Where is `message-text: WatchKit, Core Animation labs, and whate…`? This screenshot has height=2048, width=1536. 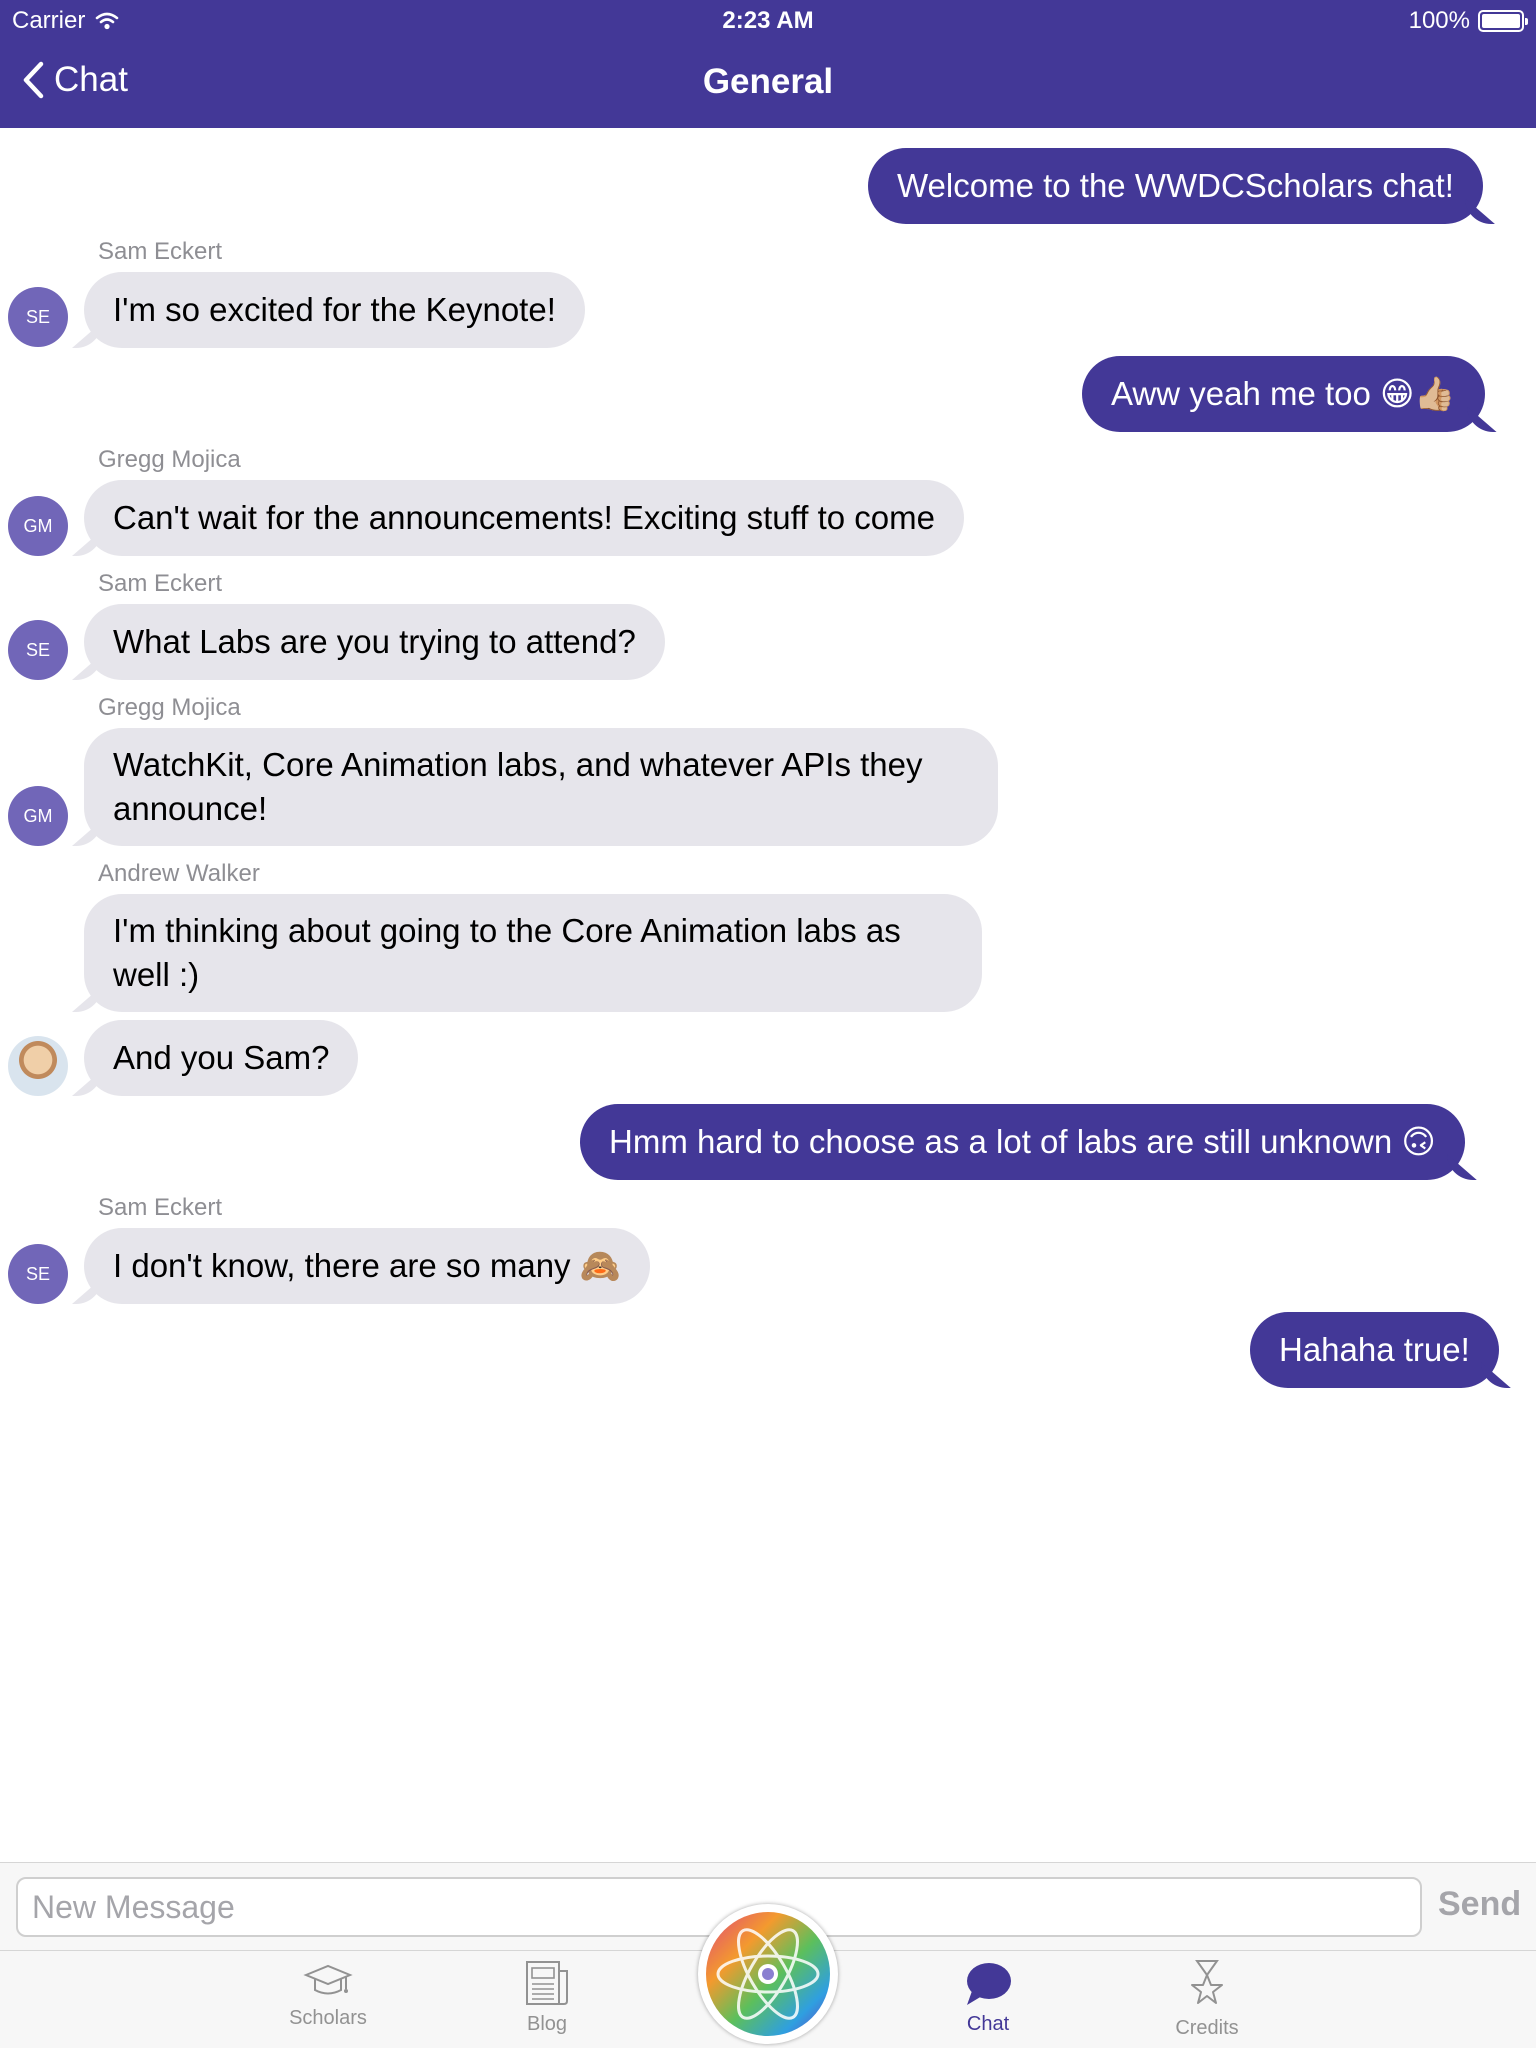 message-text: WatchKit, Core Animation labs, and whate… is located at coordinates (518, 786).